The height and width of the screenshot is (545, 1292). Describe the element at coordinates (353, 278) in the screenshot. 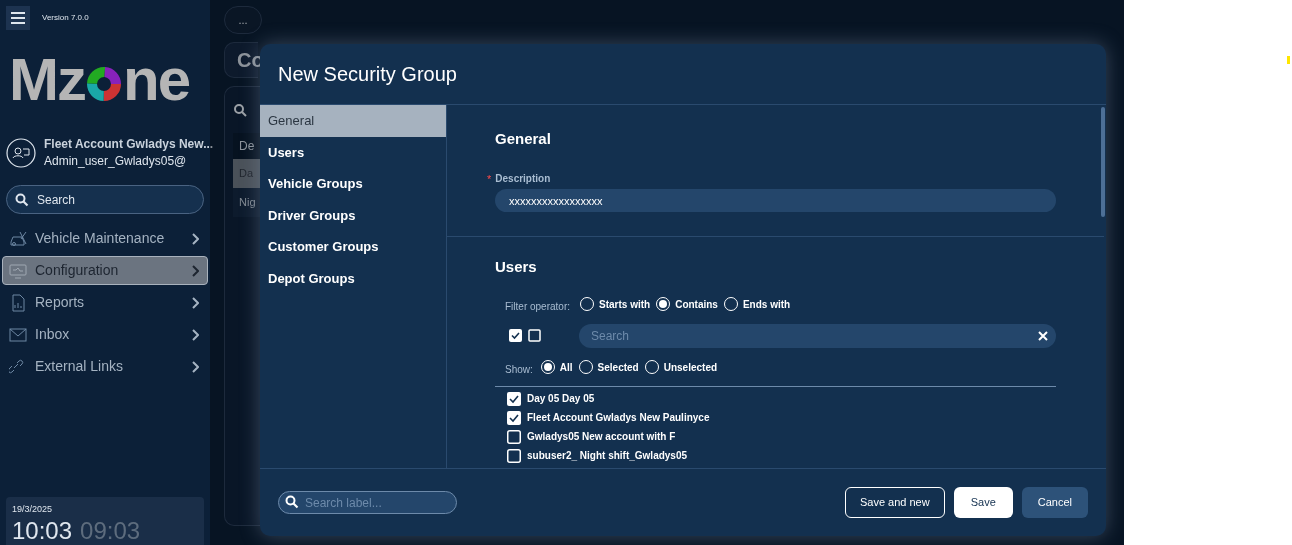

I see `tab: Depot Groups` at that location.